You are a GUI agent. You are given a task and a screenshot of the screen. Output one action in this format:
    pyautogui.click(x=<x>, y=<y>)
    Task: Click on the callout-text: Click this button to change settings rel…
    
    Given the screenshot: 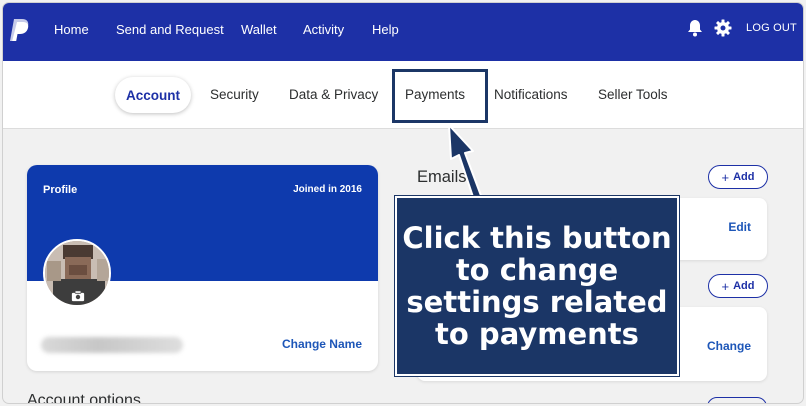 What is the action you would take?
    pyautogui.click(x=537, y=286)
    